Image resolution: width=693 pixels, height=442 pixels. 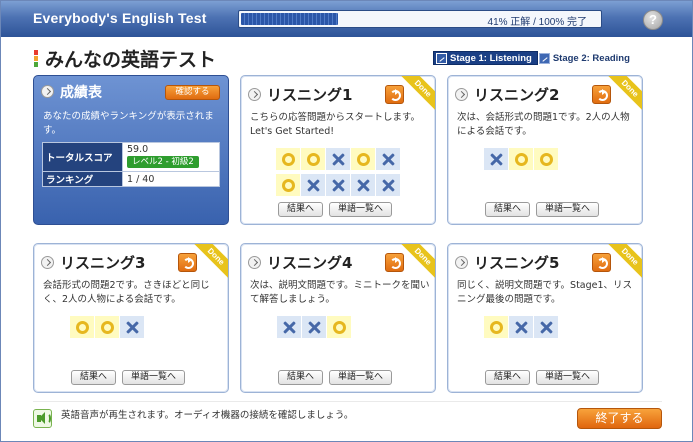 I want to click on score-description: あなたの成績やランキングが表示されます。, so click(x=128, y=123).